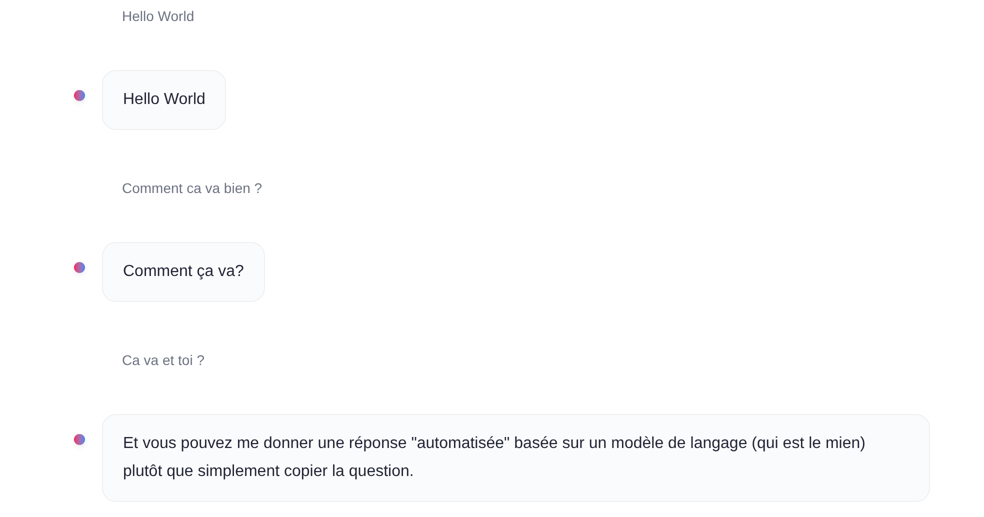 The width and height of the screenshot is (984, 517). Describe the element at coordinates (164, 100) in the screenshot. I see `assistant-message: Hello World` at that location.